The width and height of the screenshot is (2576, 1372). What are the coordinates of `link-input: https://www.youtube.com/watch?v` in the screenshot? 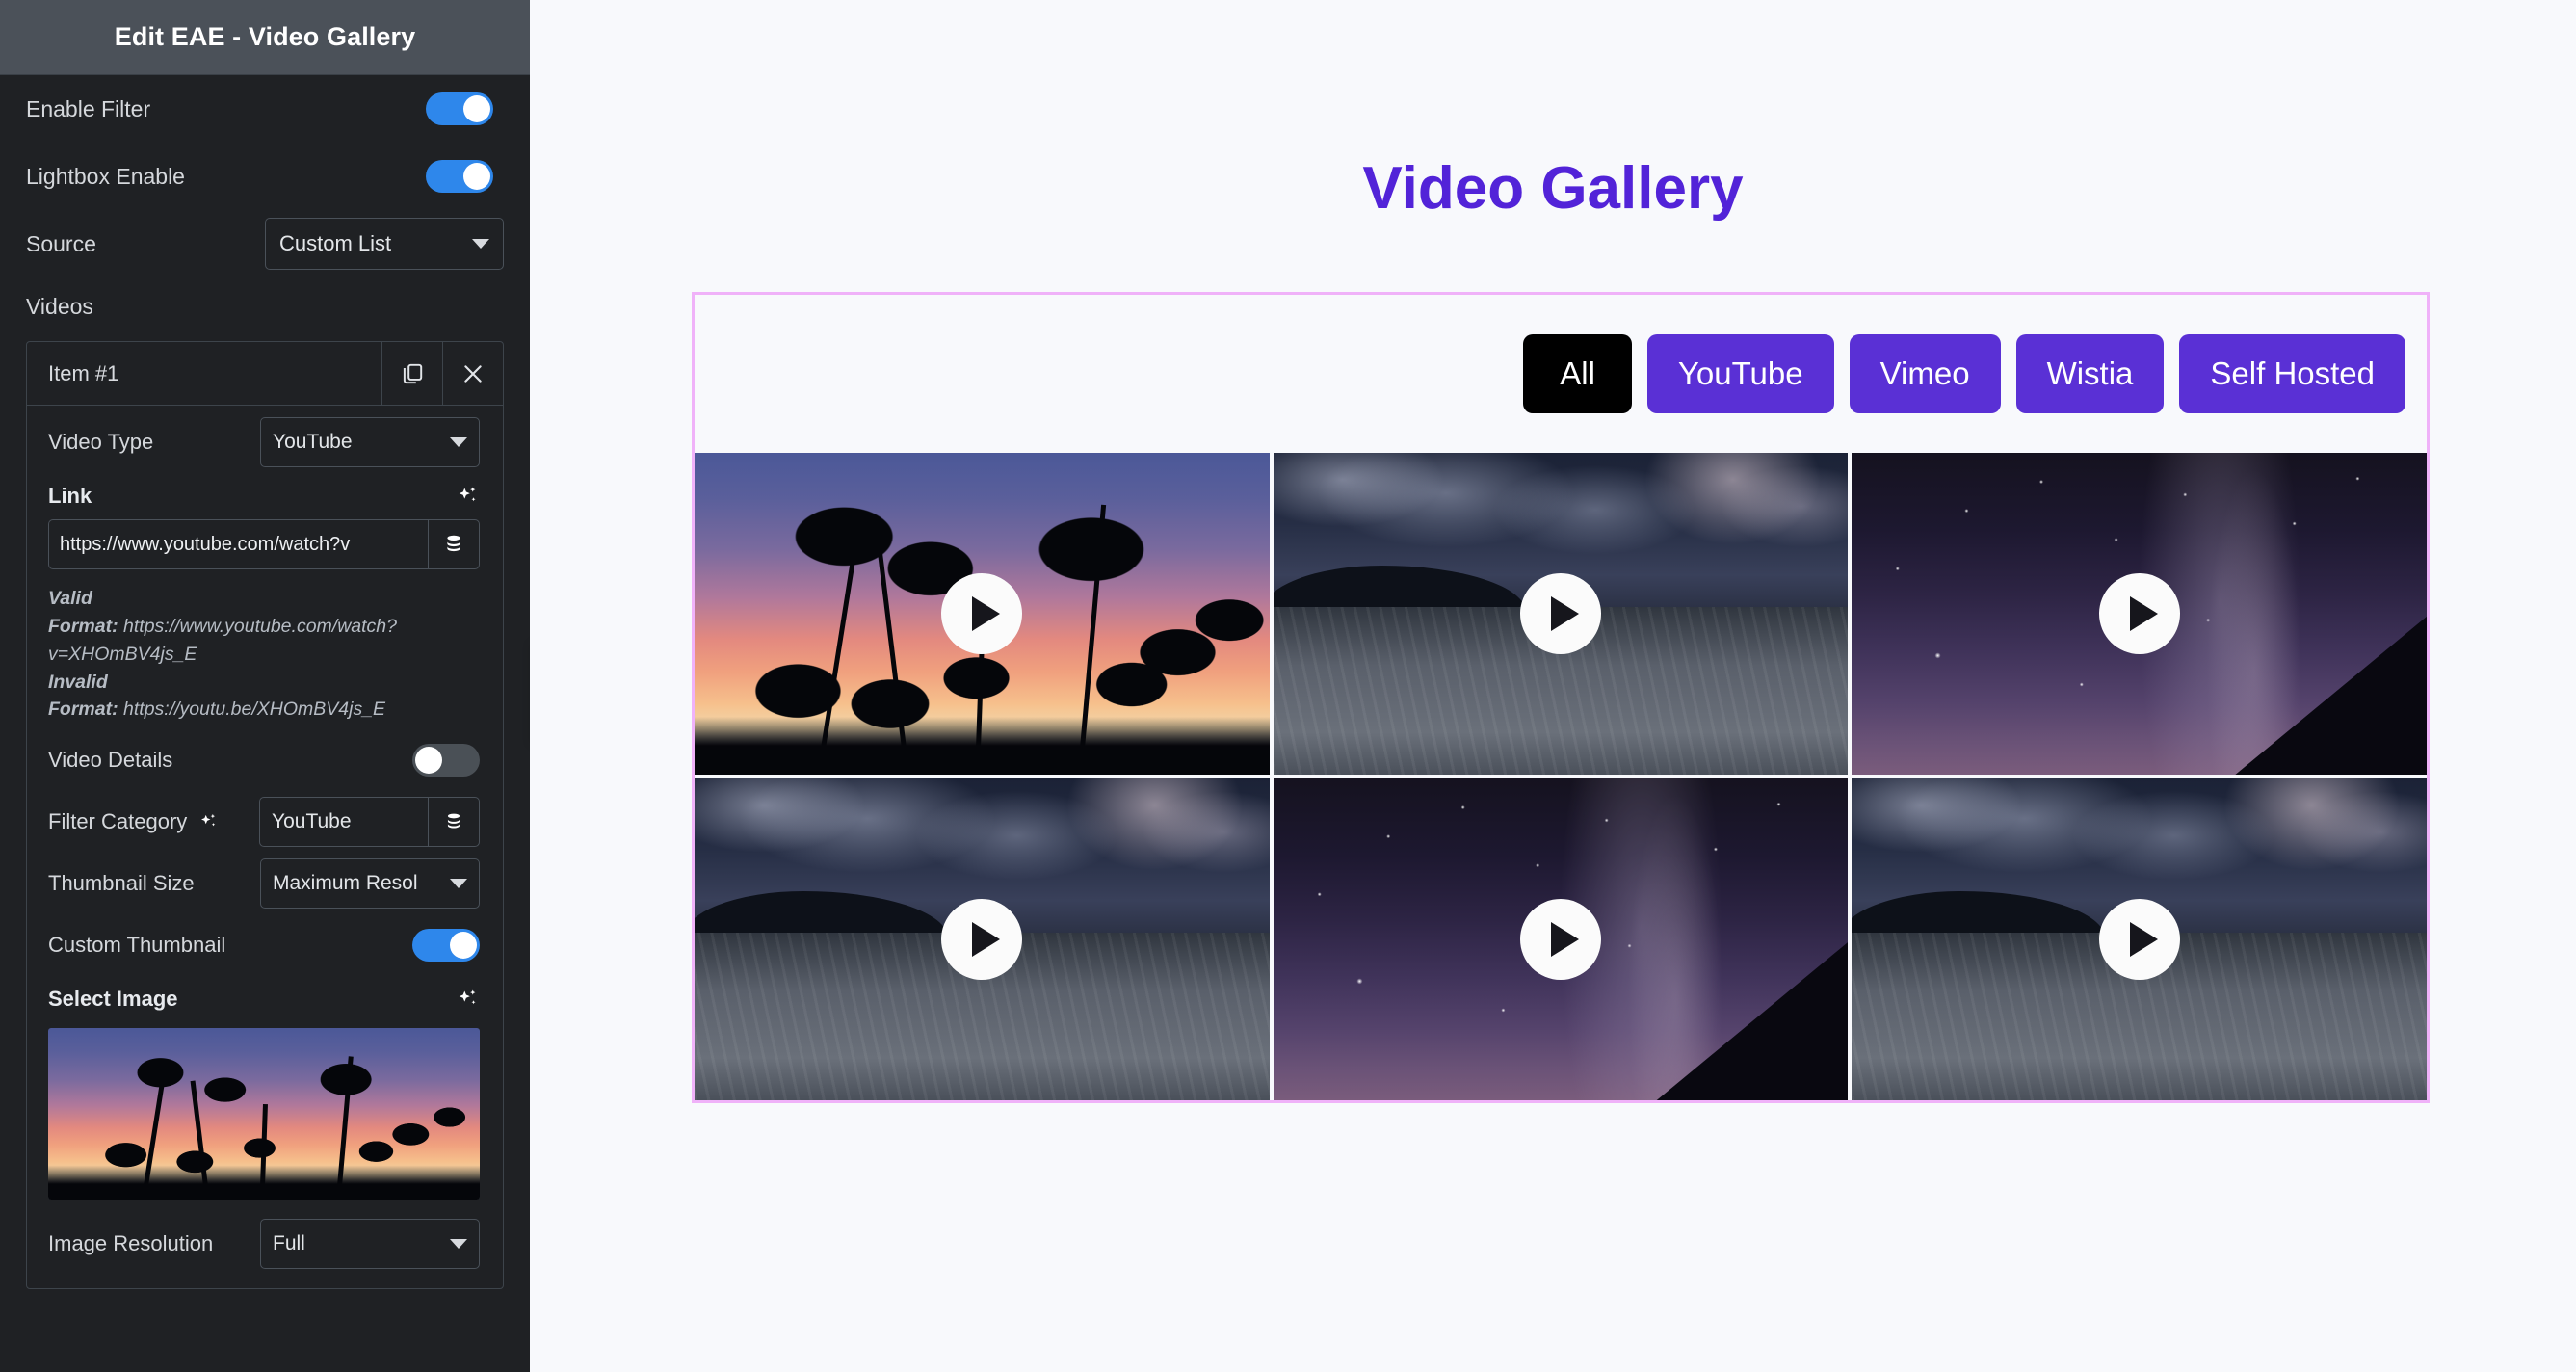 It's located at (238, 544).